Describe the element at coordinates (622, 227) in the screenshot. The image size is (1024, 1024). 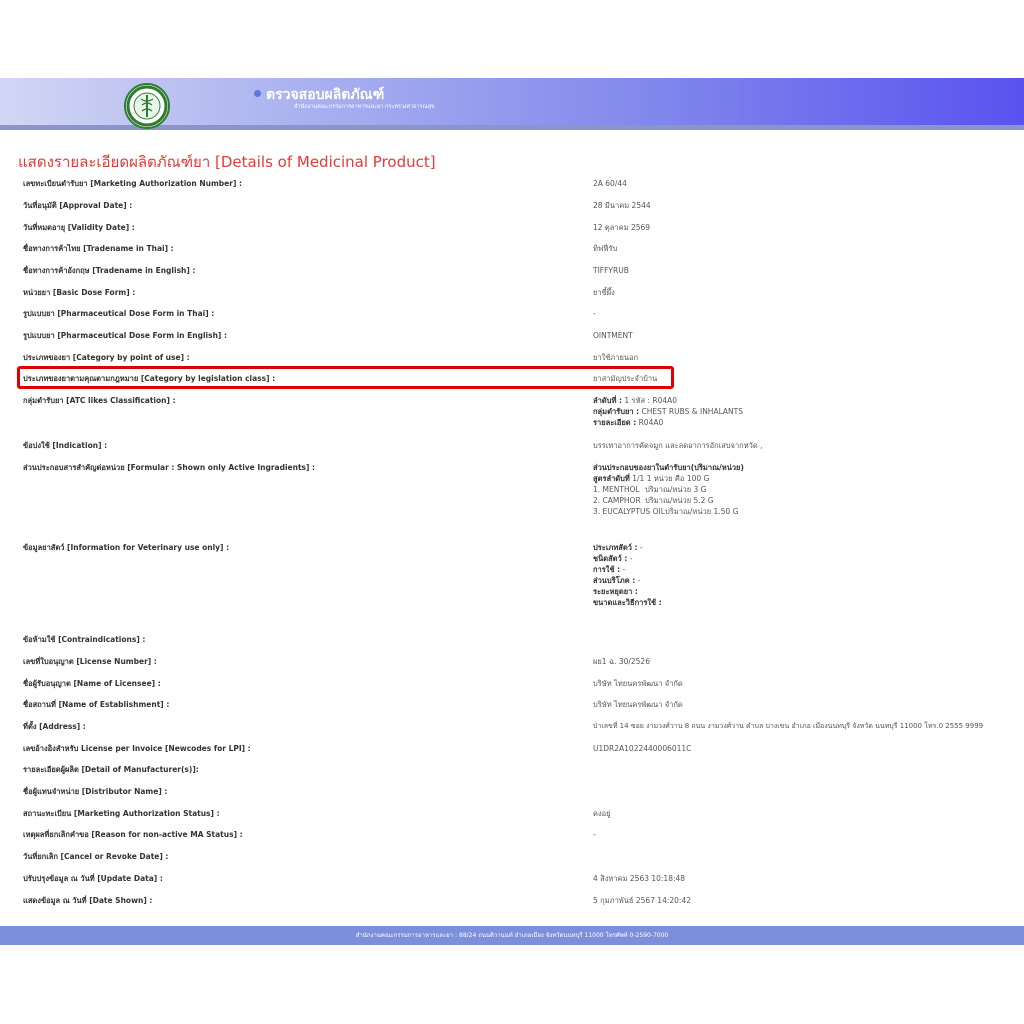
I see `field-value: 12 ตุลาคม 2569` at that location.